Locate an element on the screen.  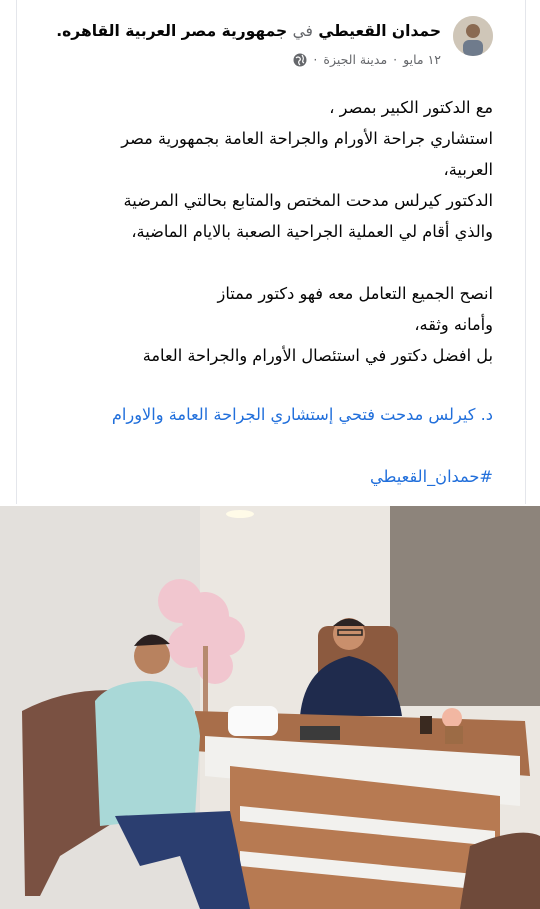
globe-icon is located at coordinates (300, 60).